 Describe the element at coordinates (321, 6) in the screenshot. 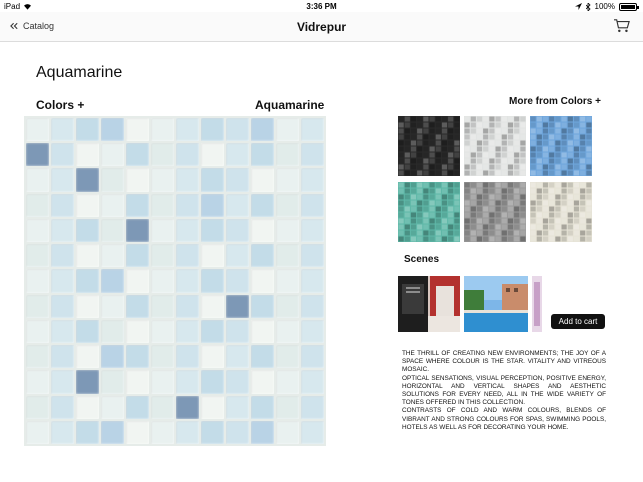

I see `clock: 3:36 PM` at that location.